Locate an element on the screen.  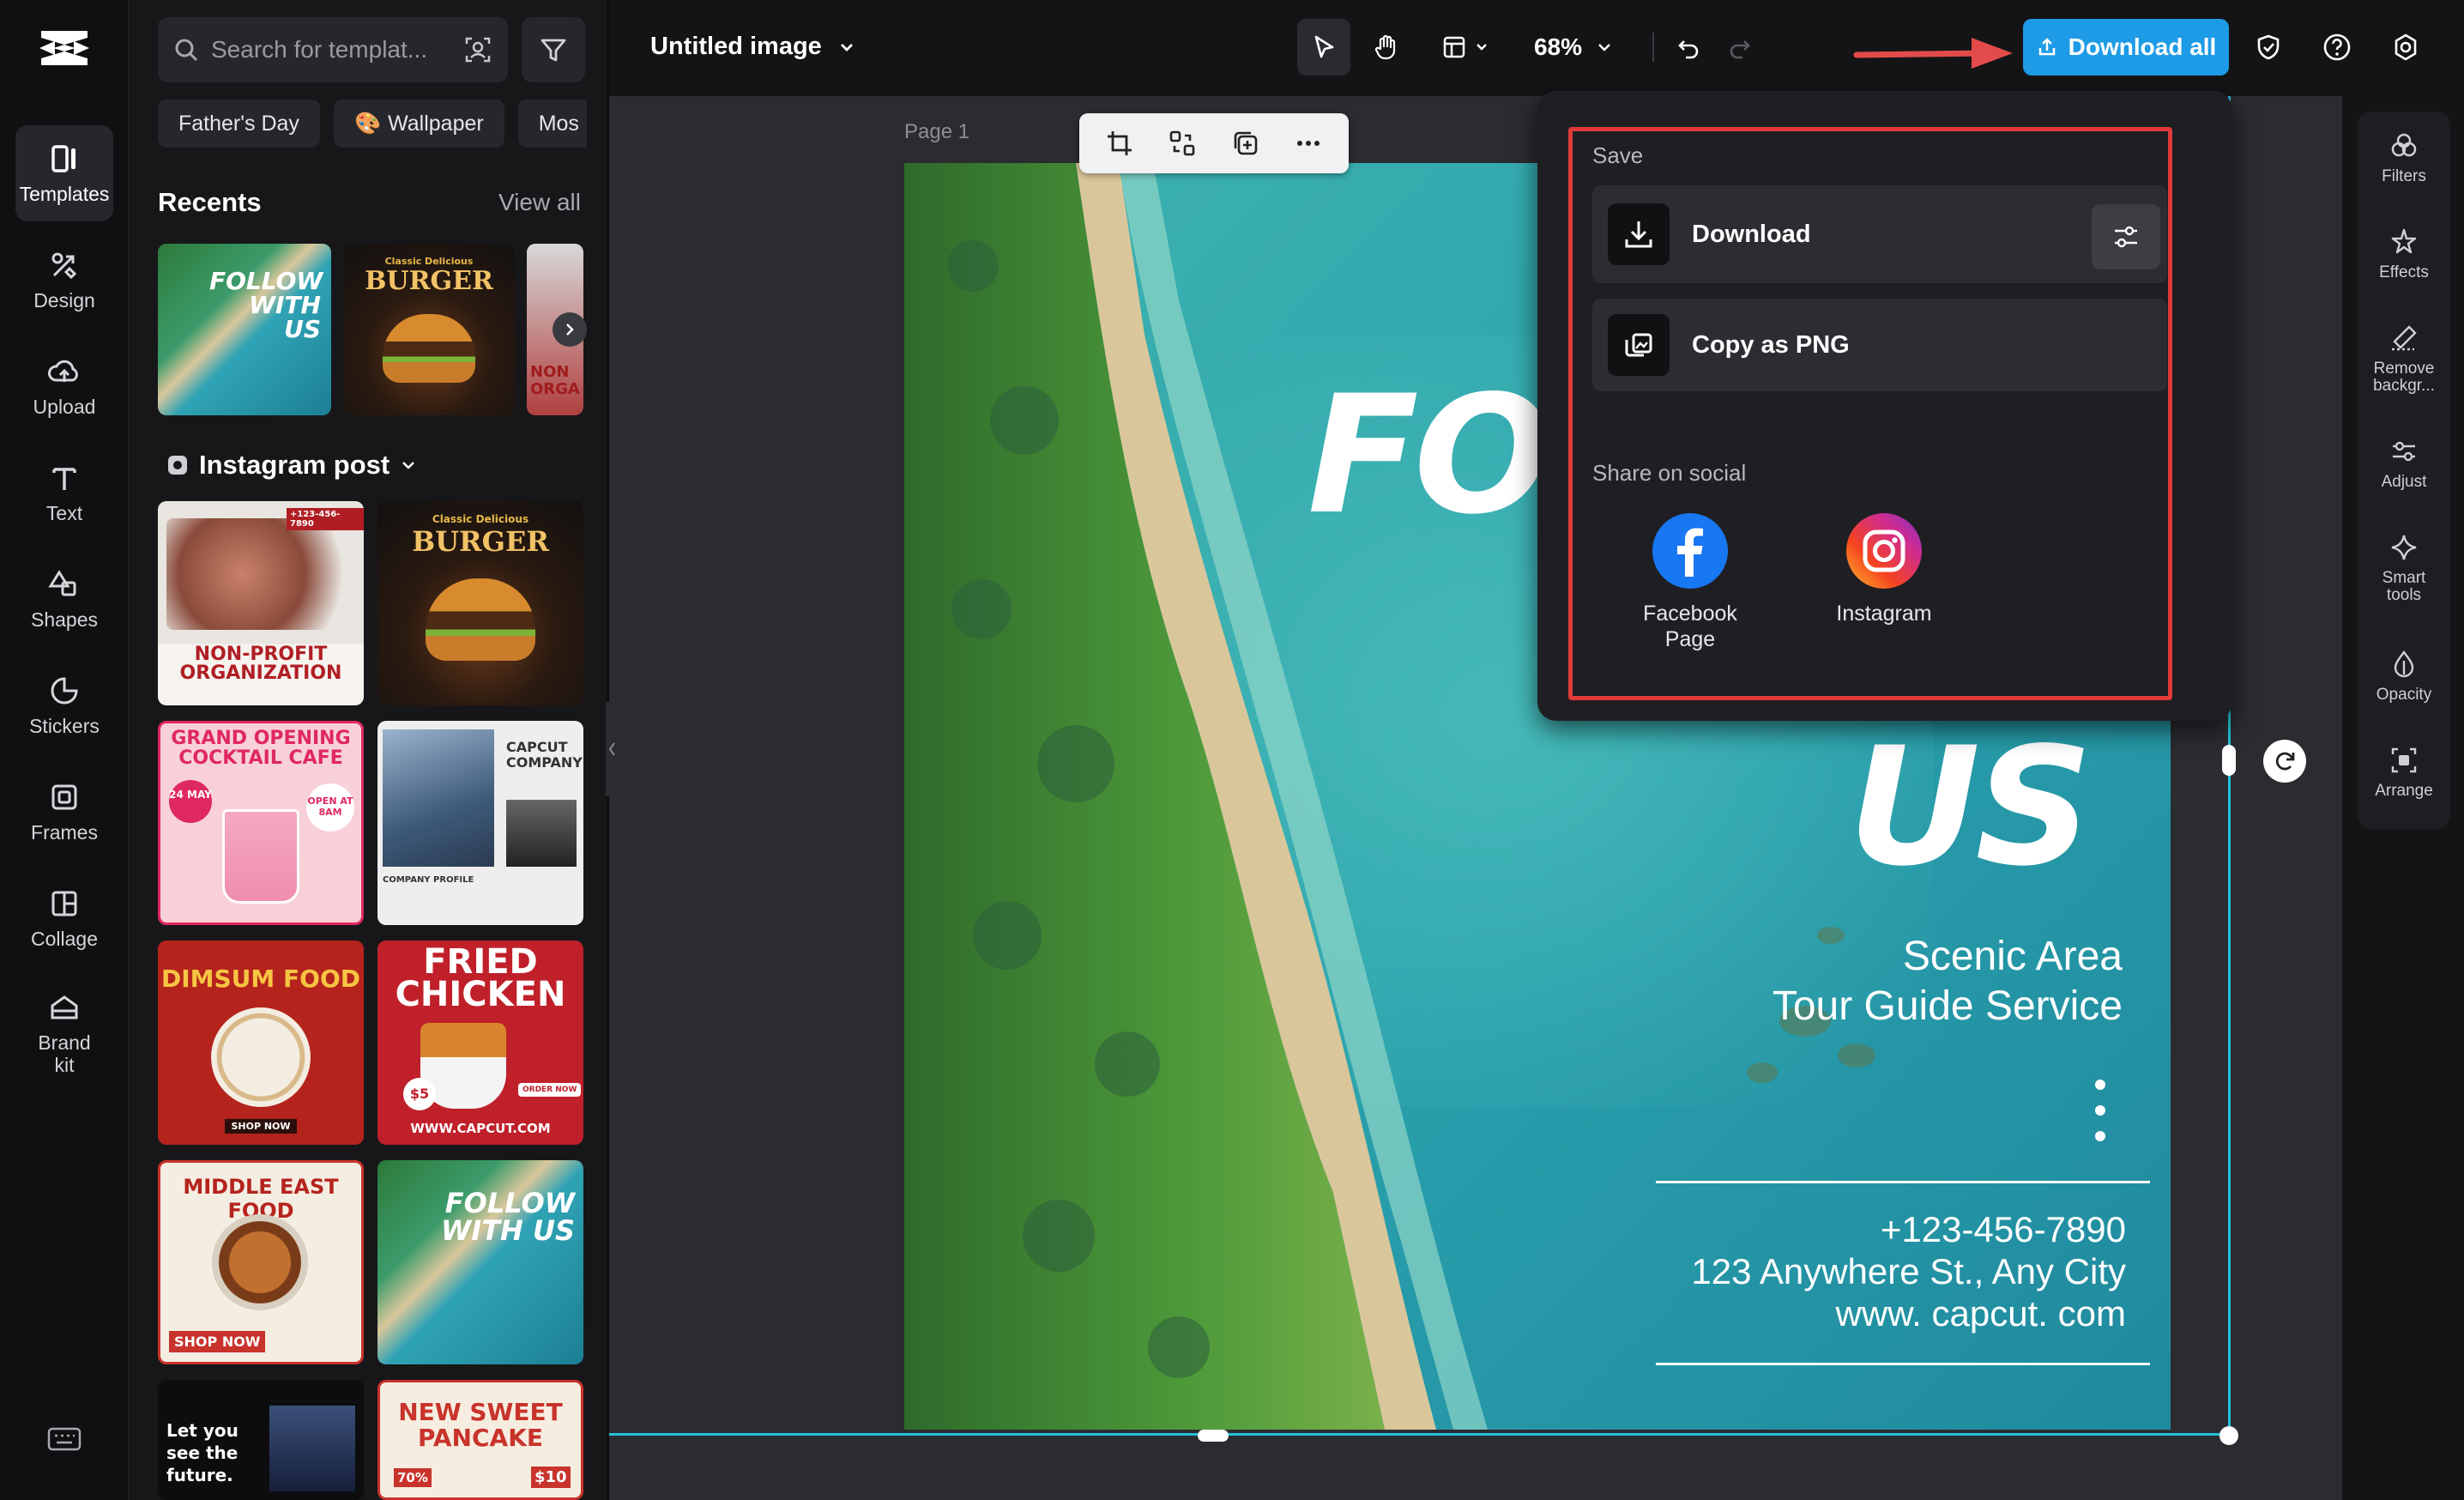
resize-handle-corner is located at coordinates (2228, 1435).